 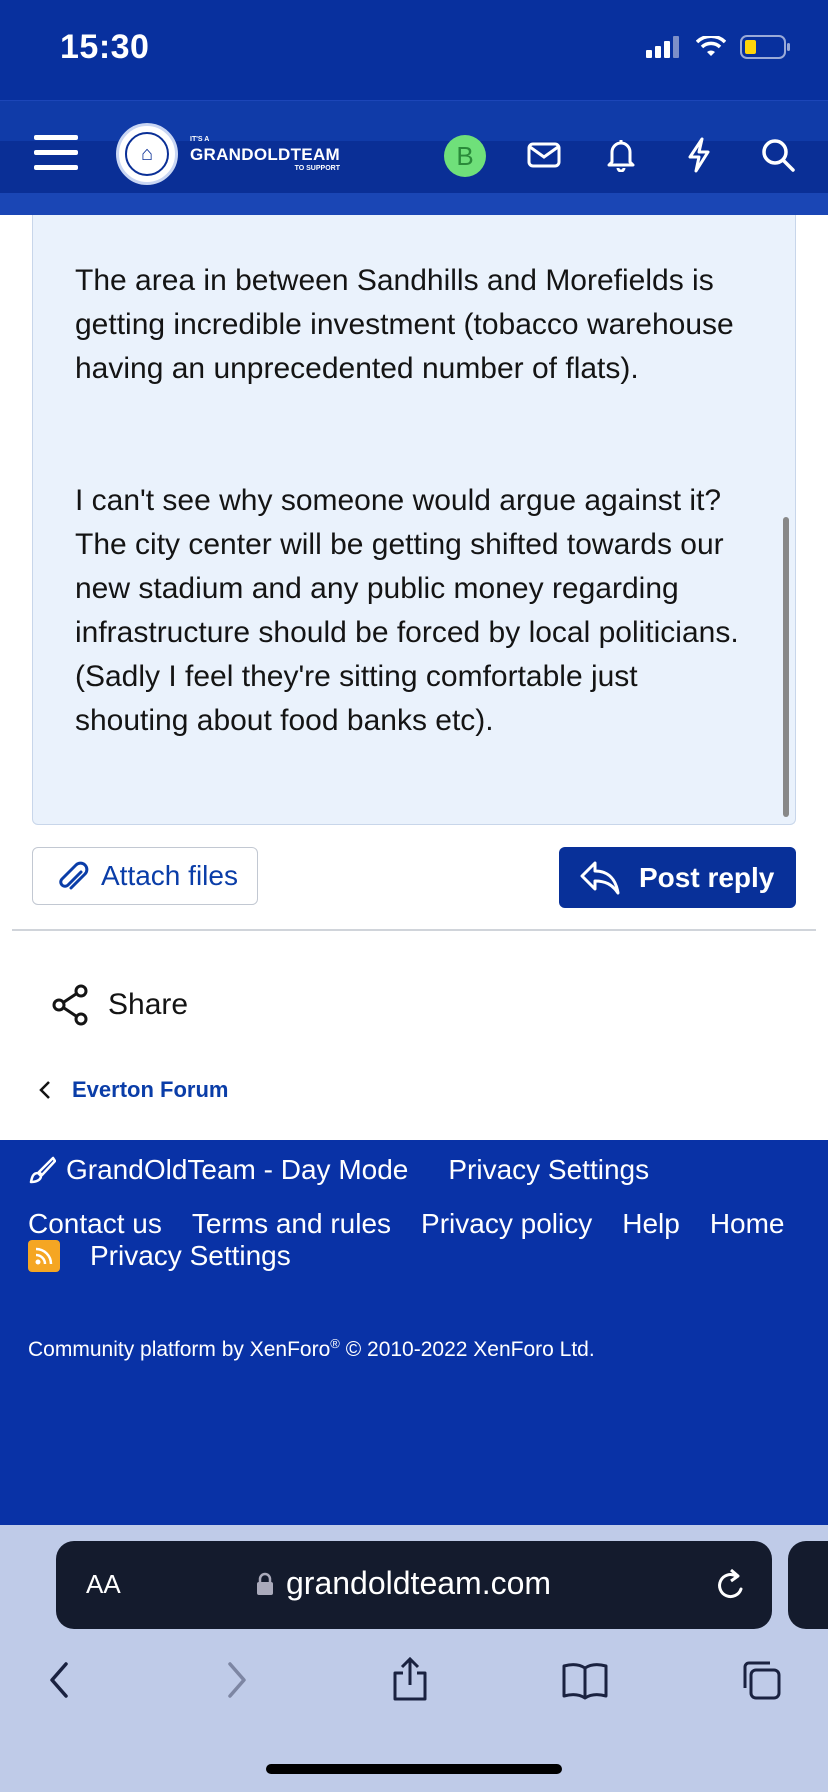 What do you see at coordinates (105, 47) in the screenshot?
I see `status-time: 15:30` at bounding box center [105, 47].